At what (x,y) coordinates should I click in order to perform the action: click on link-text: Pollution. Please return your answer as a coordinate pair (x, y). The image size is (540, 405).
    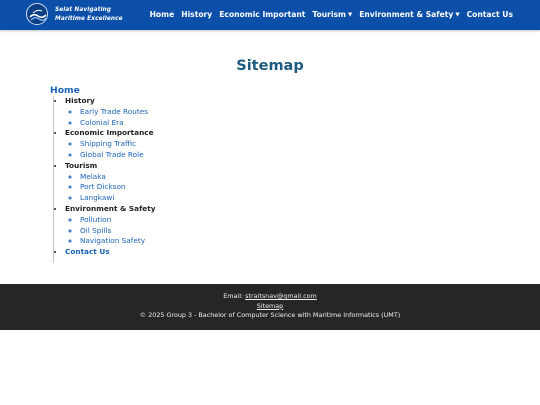
    Looking at the image, I should click on (95, 219).